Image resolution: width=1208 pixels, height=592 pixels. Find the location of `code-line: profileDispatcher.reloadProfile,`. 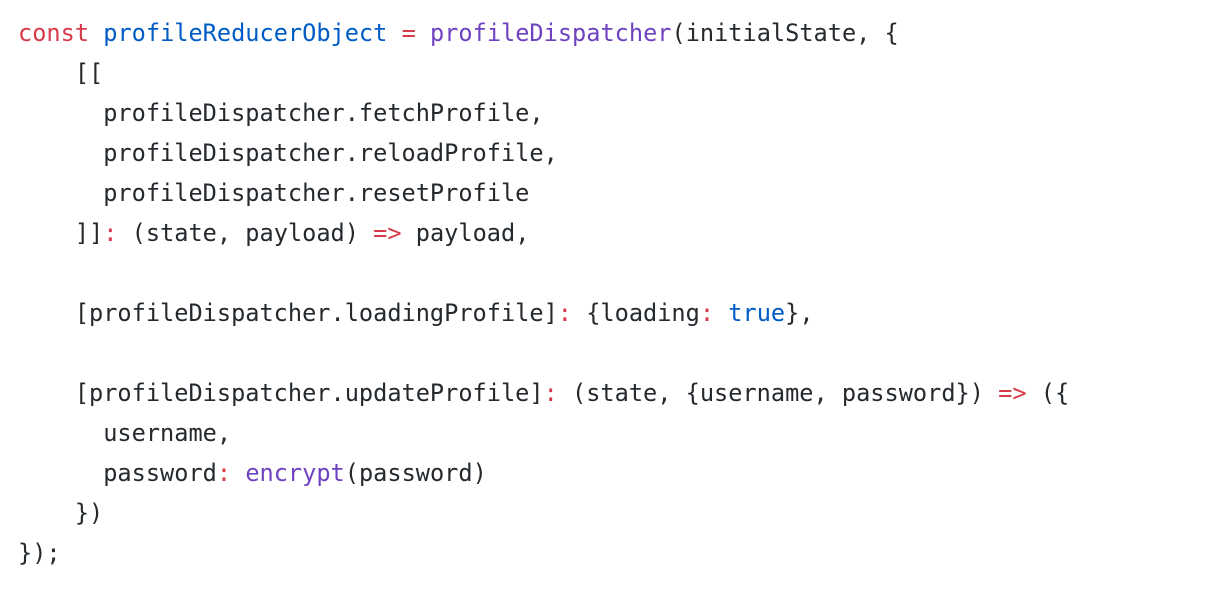

code-line: profileDispatcher.reloadProfile, is located at coordinates (543, 153).